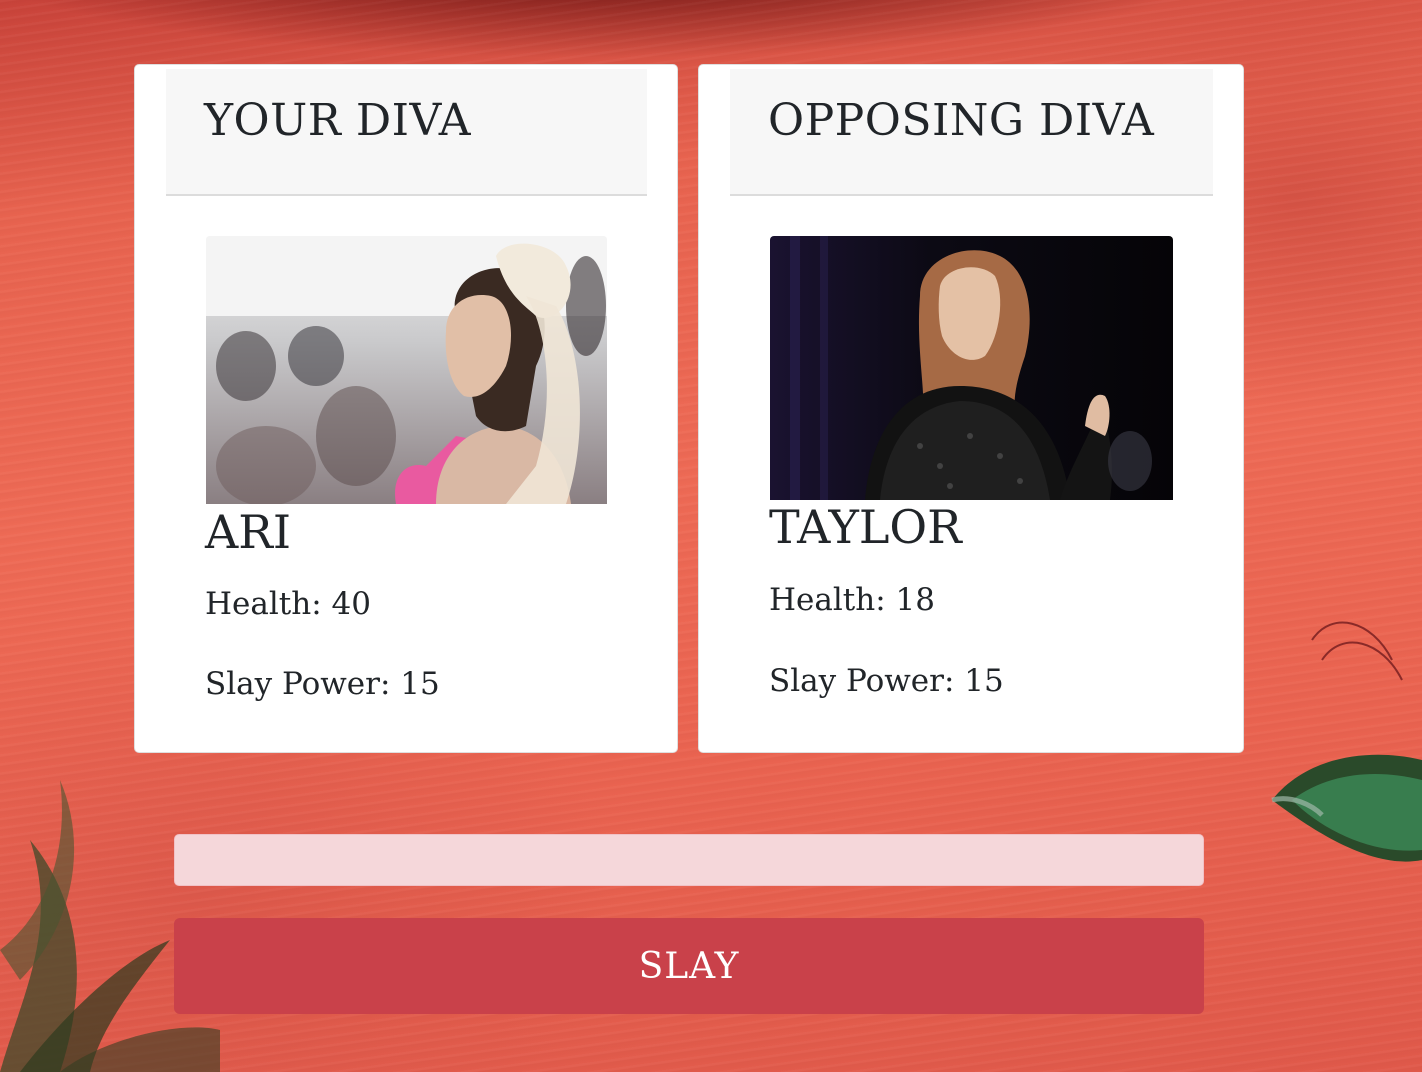  I want to click on sunglasses-decoration, so click(1346, 741).